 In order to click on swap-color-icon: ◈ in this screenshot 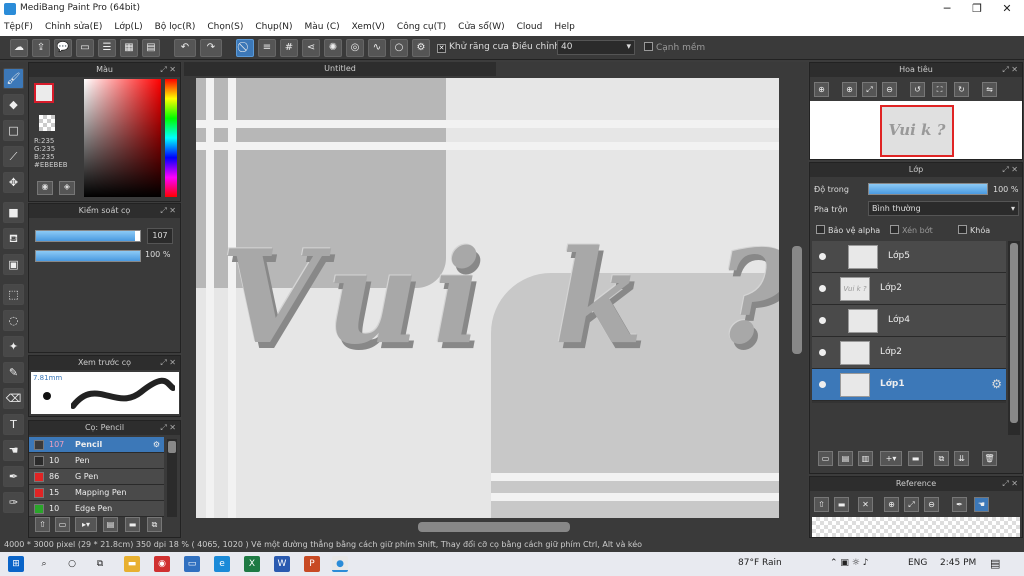, I will do `click(67, 188)`.